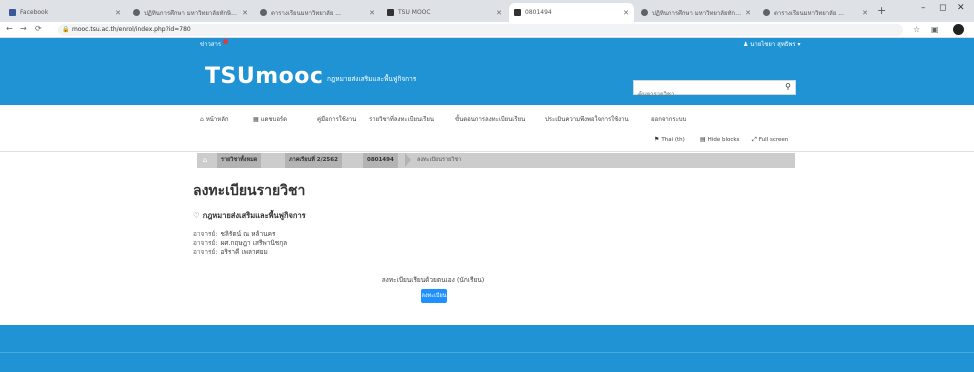 Image resolution: width=974 pixels, height=372 pixels. I want to click on site-logo: TSUmooc, so click(264, 76).